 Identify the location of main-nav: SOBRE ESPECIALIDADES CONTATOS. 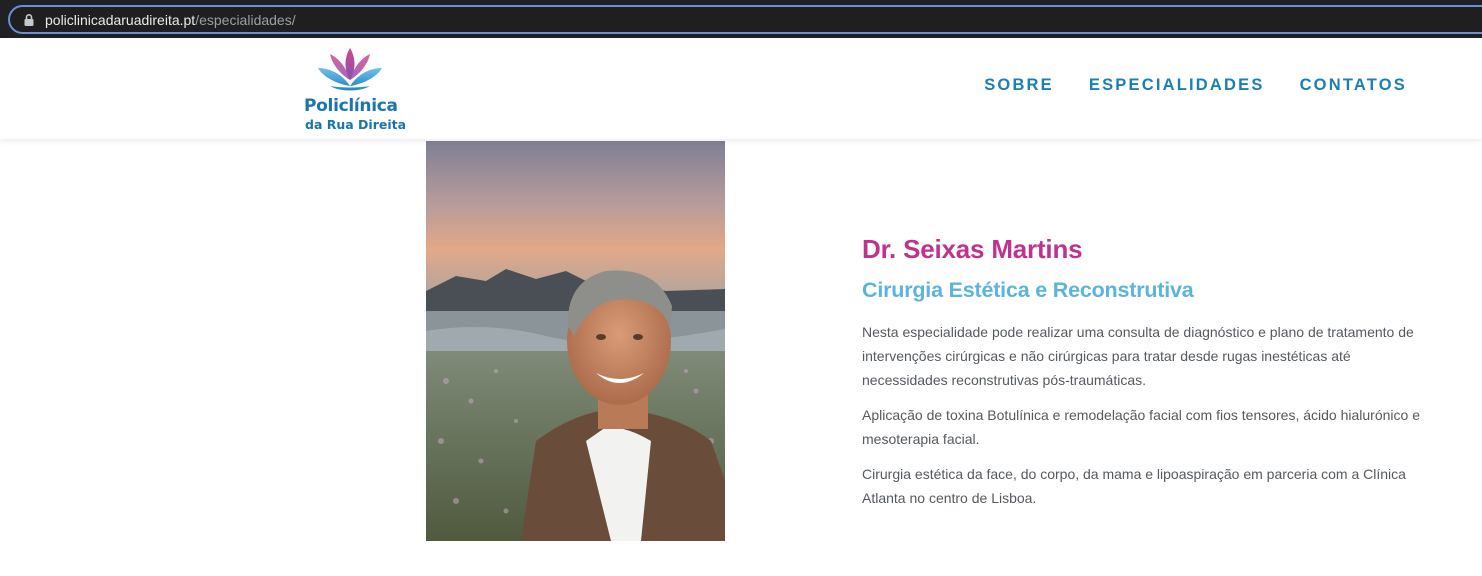
(1195, 85).